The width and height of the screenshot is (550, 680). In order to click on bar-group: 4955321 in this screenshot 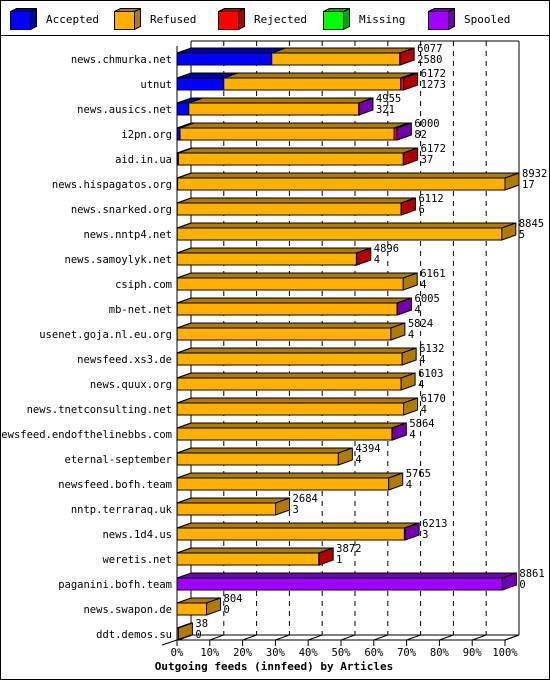, I will do `click(288, 104)`.